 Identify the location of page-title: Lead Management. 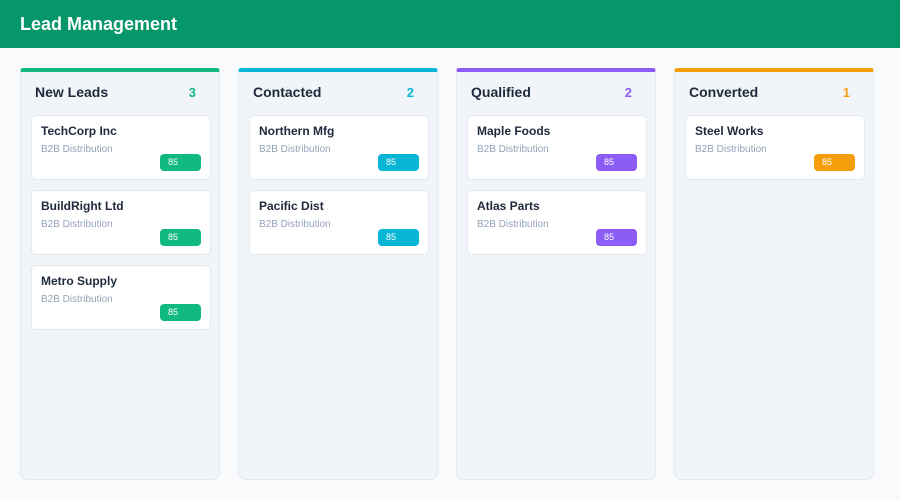
(99, 23).